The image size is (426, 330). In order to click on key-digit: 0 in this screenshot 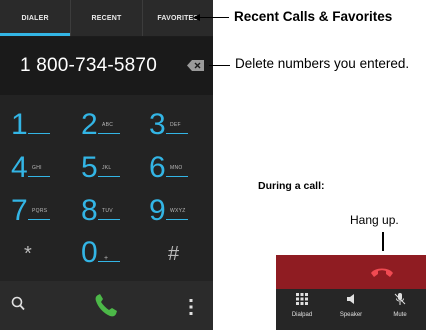, I will do `click(89, 252)`.